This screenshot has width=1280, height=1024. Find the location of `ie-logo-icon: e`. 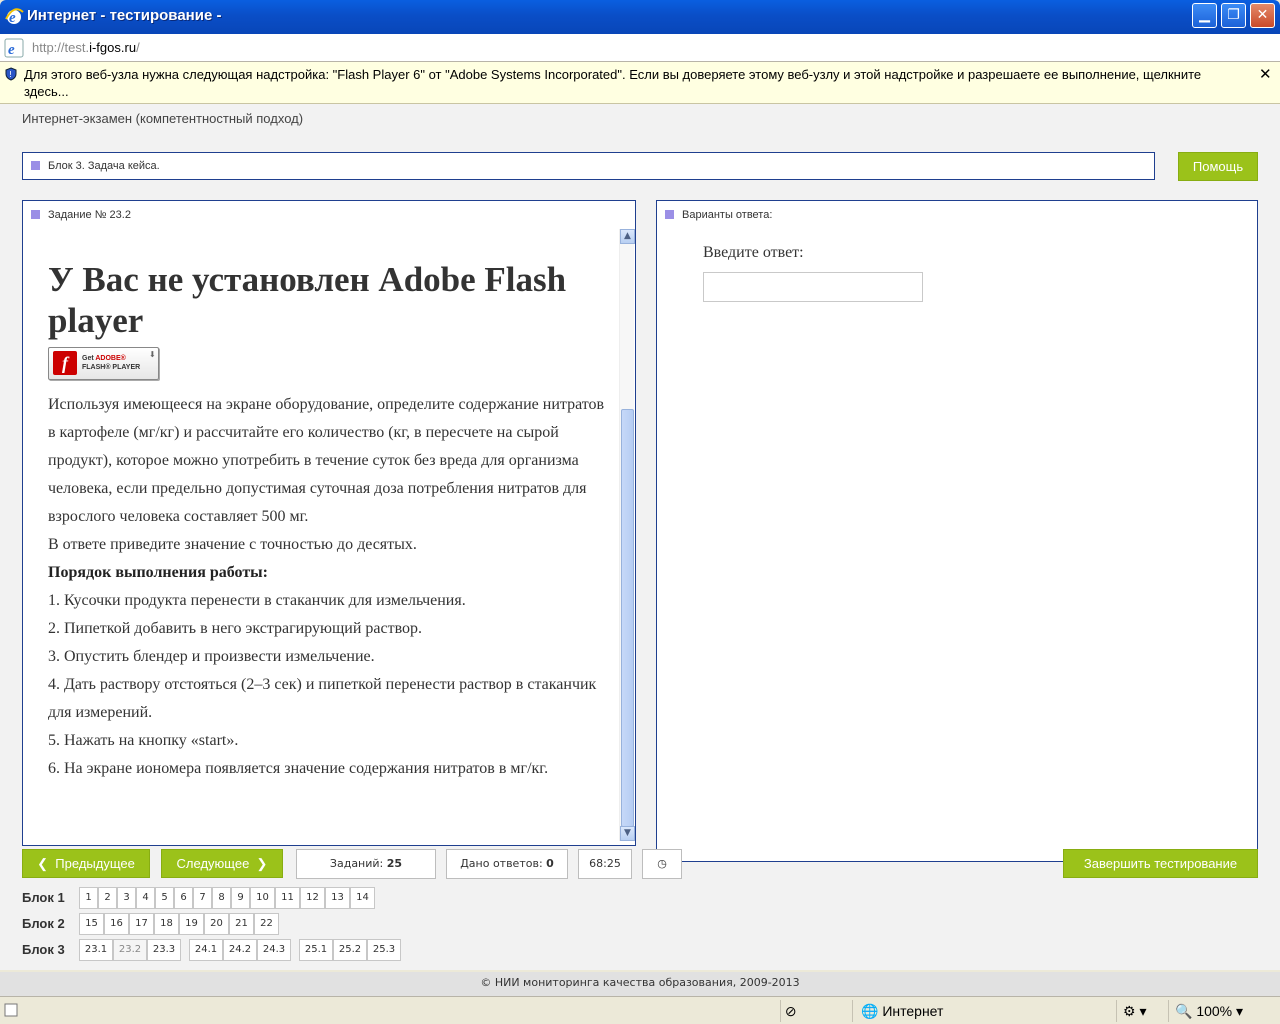

ie-logo-icon: e is located at coordinates (14, 17).